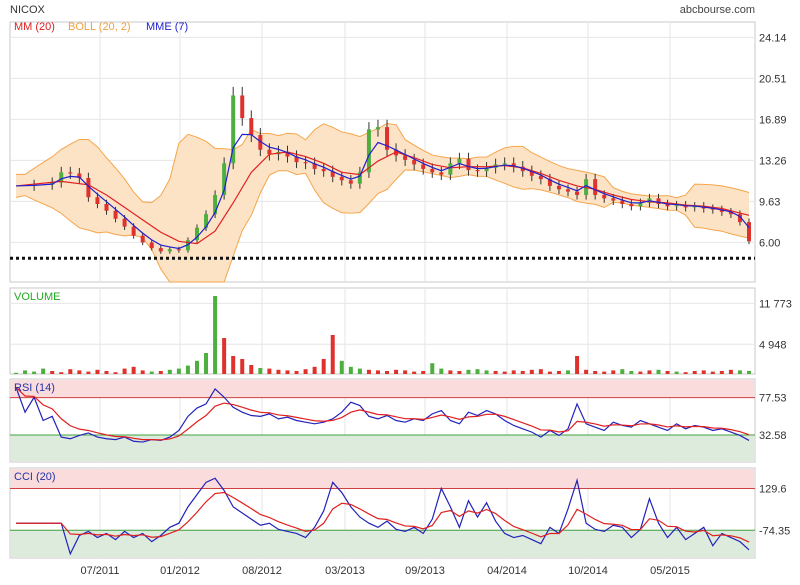 Image resolution: width=800 pixels, height=585 pixels. I want to click on volume-tick-label: 4 948, so click(773, 345).